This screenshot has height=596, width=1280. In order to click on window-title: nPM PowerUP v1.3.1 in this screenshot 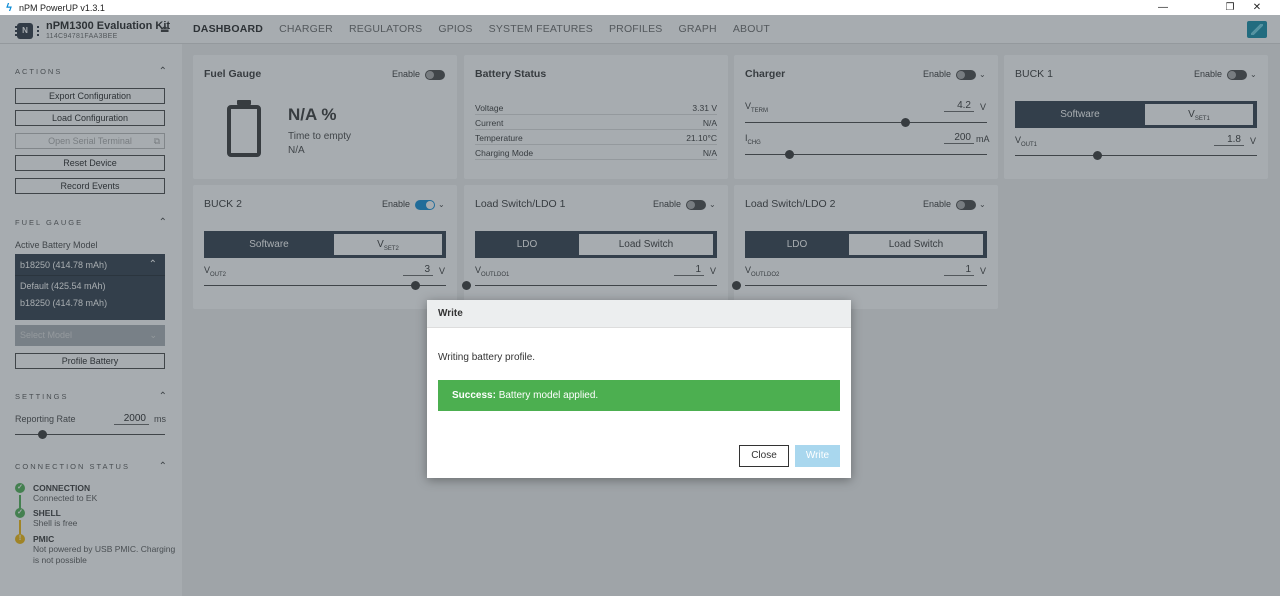, I will do `click(62, 7)`.